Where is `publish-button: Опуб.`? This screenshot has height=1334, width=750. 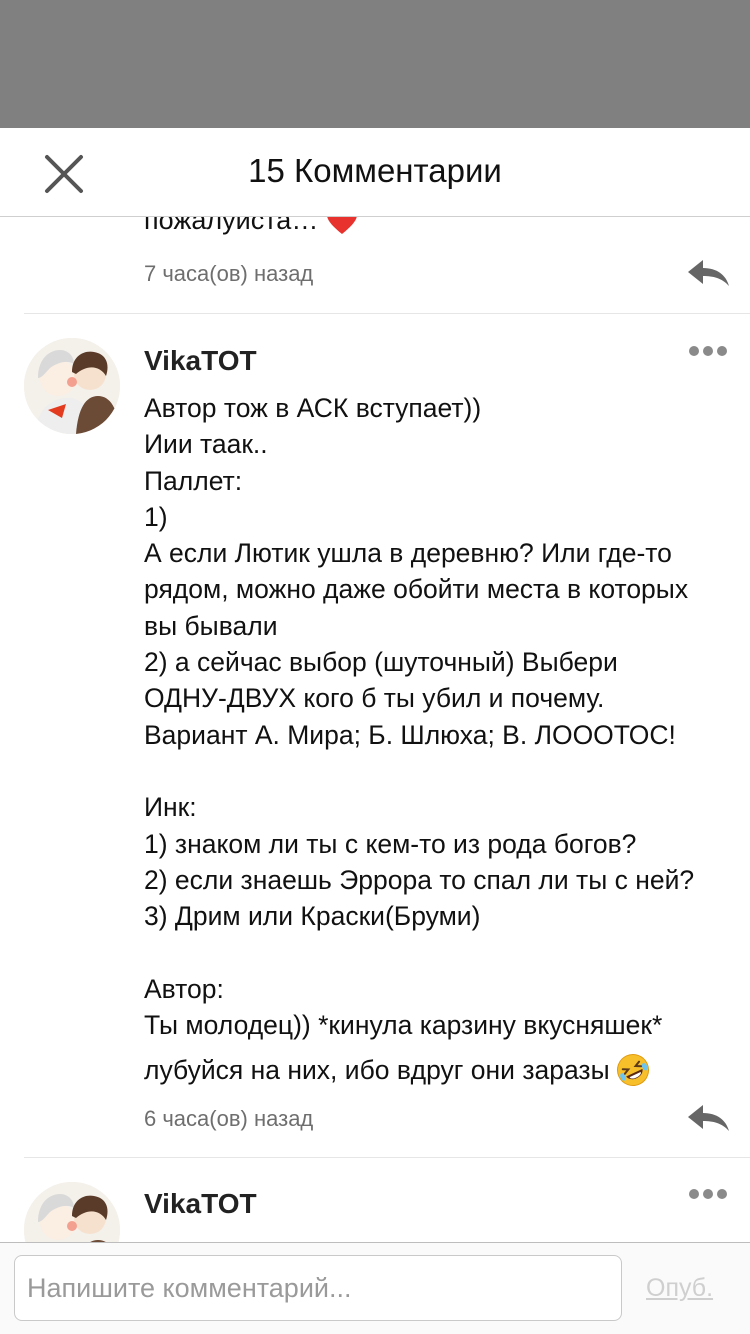 publish-button: Опуб. is located at coordinates (679, 1288).